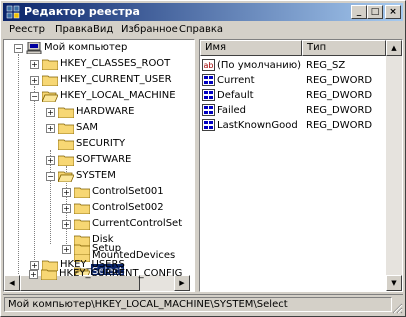 The image size is (406, 317). Describe the element at coordinates (393, 12) in the screenshot. I see `close-button: ×` at that location.